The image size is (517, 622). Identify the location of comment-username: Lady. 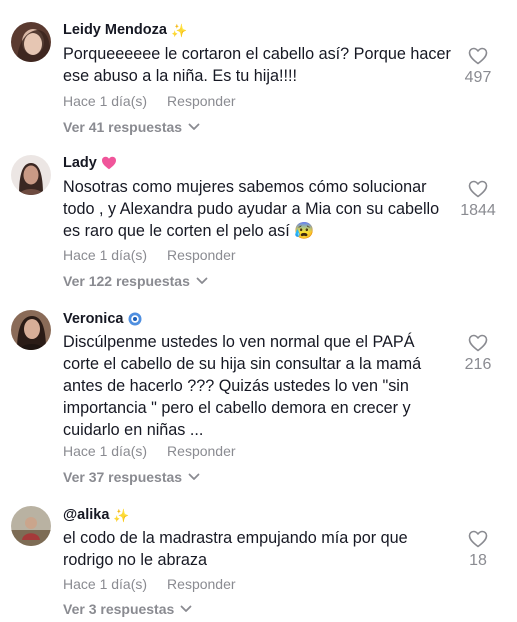
(90, 163).